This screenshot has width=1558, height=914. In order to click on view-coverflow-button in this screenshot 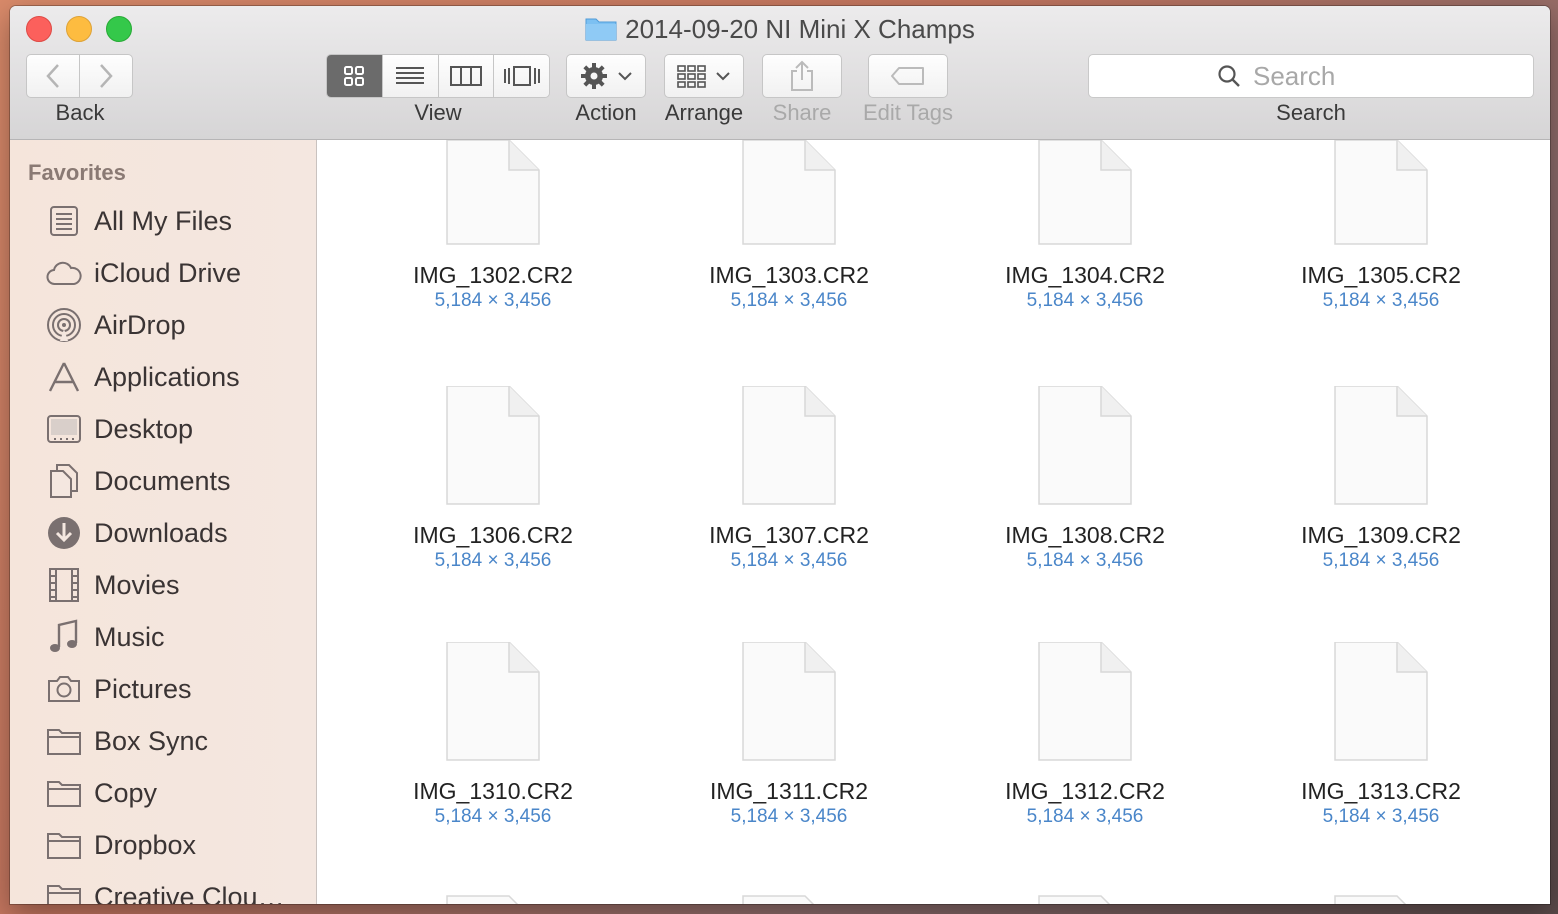, I will do `click(521, 76)`.